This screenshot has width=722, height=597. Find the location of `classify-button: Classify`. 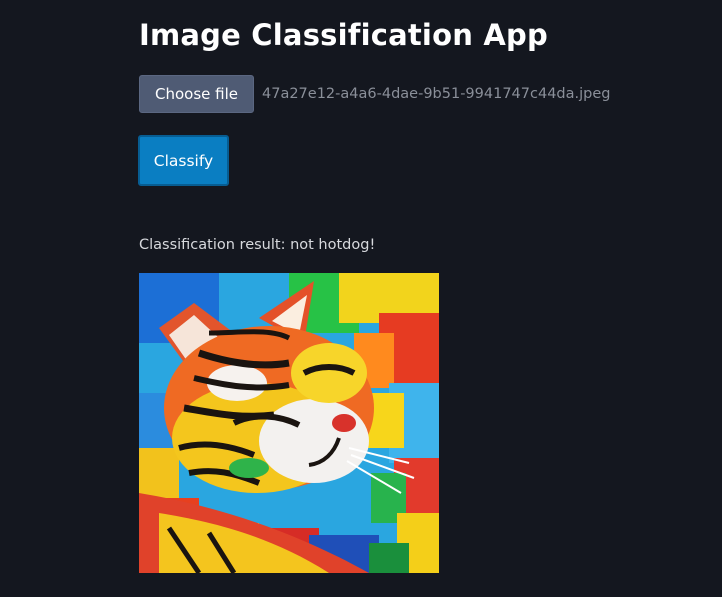

classify-button: Classify is located at coordinates (183, 160).